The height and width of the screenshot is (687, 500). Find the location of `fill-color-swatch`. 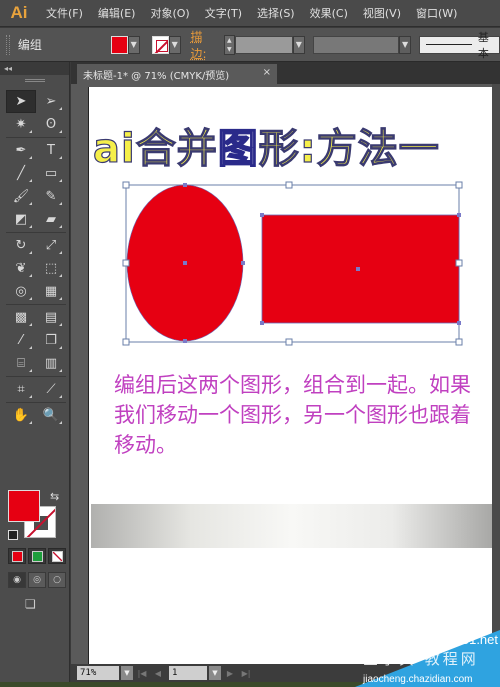

fill-color-swatch is located at coordinates (119, 44).